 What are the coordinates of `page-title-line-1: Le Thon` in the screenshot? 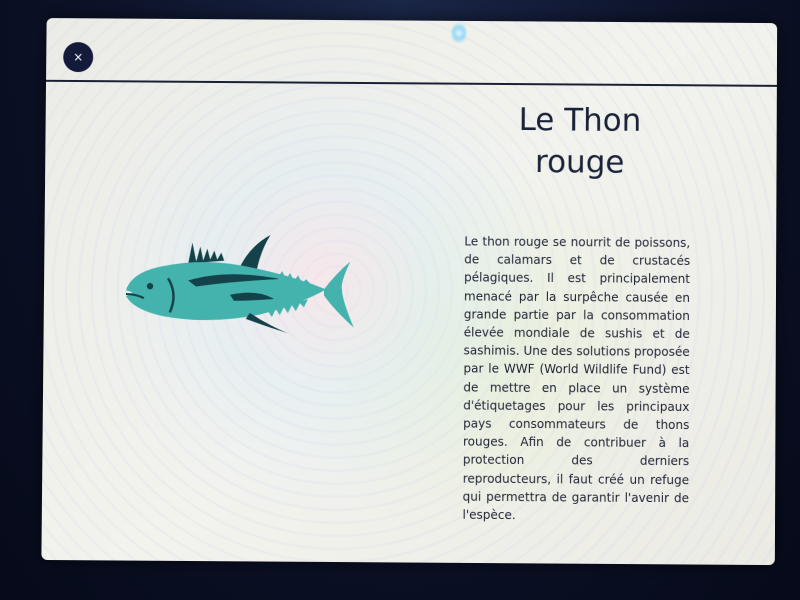 It's located at (580, 120).